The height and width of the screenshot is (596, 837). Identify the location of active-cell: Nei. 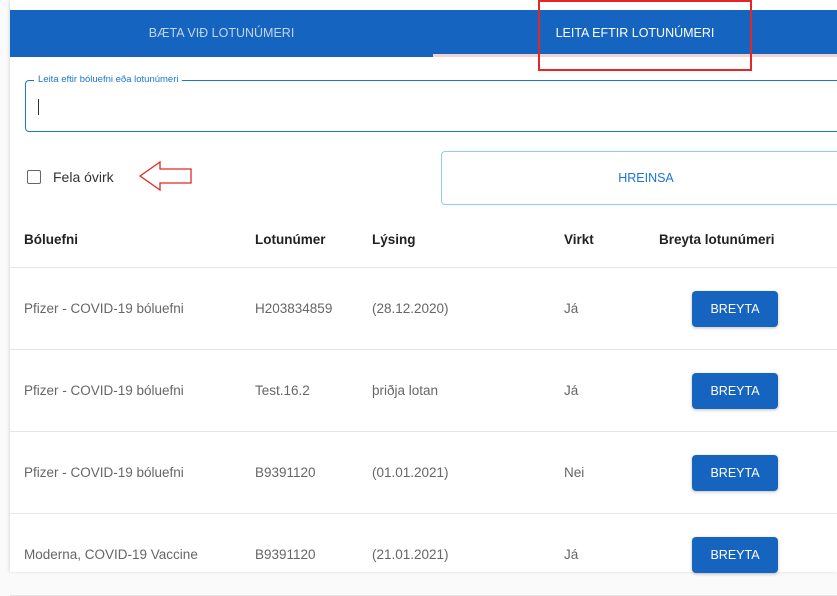
(574, 472).